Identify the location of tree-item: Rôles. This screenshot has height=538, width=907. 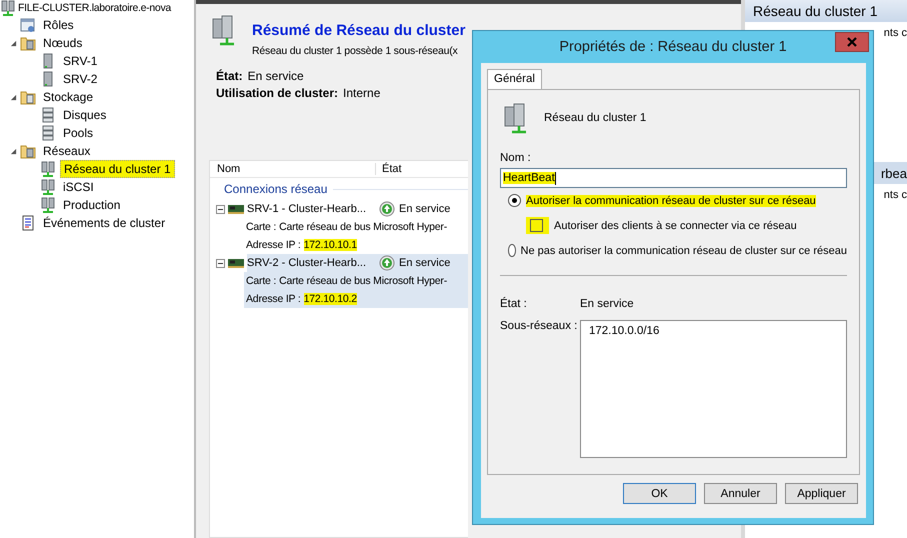
(58, 25).